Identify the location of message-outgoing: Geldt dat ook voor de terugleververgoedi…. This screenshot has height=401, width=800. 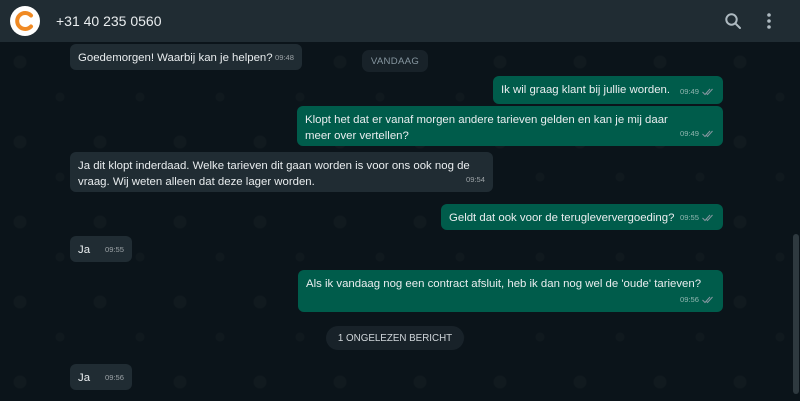
(582, 217).